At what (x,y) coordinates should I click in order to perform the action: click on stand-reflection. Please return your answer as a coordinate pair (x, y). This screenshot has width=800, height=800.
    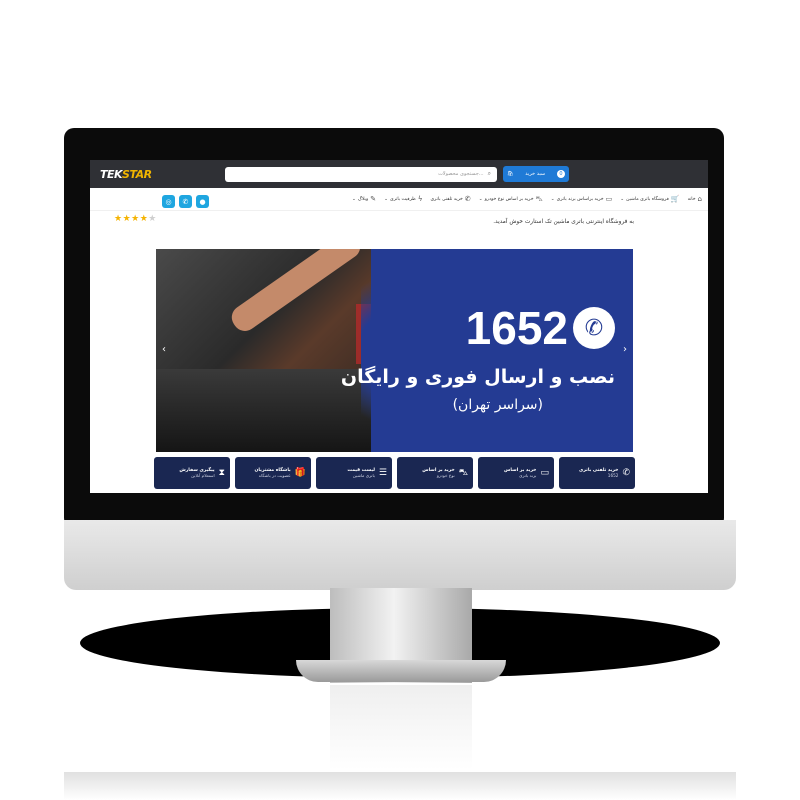
    Looking at the image, I should click on (401, 727).